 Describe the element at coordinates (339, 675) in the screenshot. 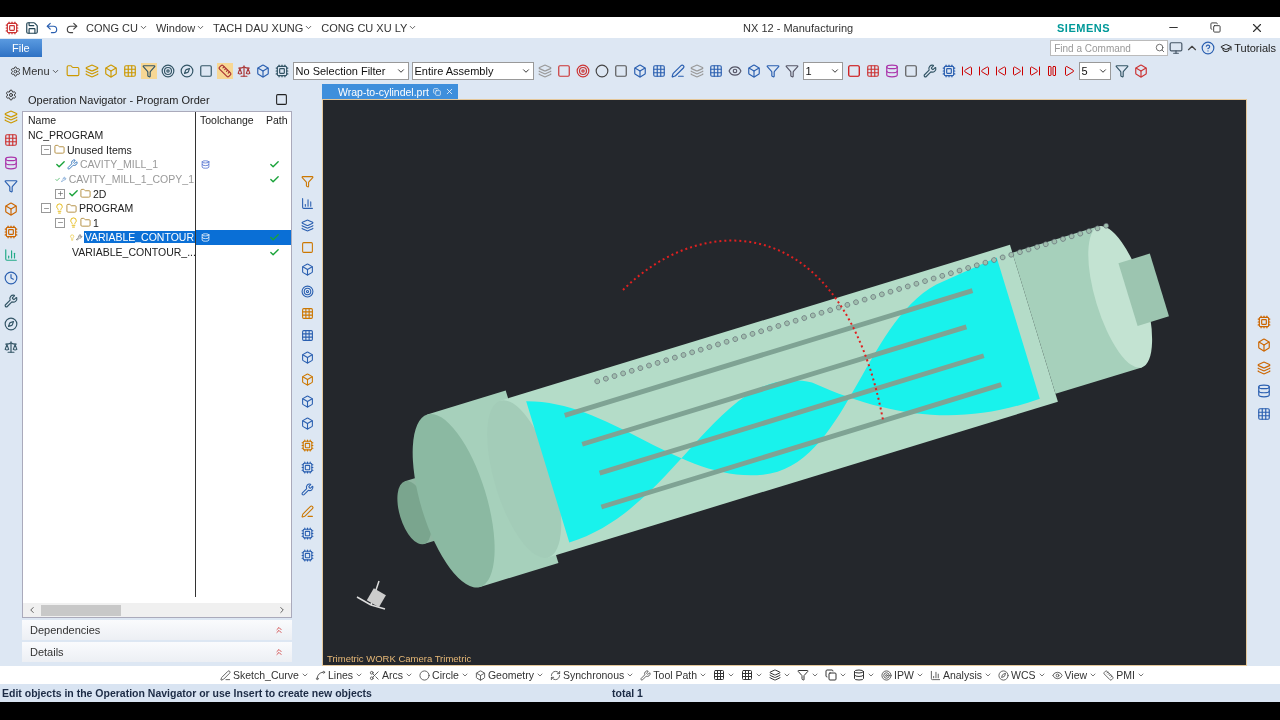

I see `toolbar-menu: Lines` at that location.